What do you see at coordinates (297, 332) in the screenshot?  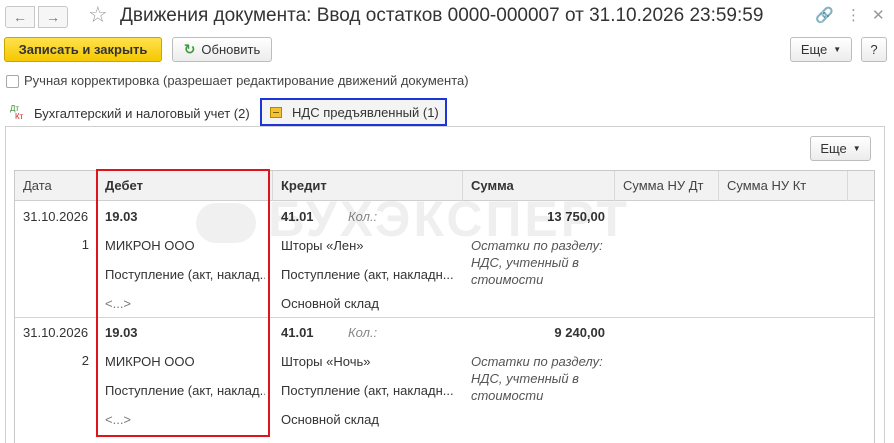 I see `credit-account: 41.01` at bounding box center [297, 332].